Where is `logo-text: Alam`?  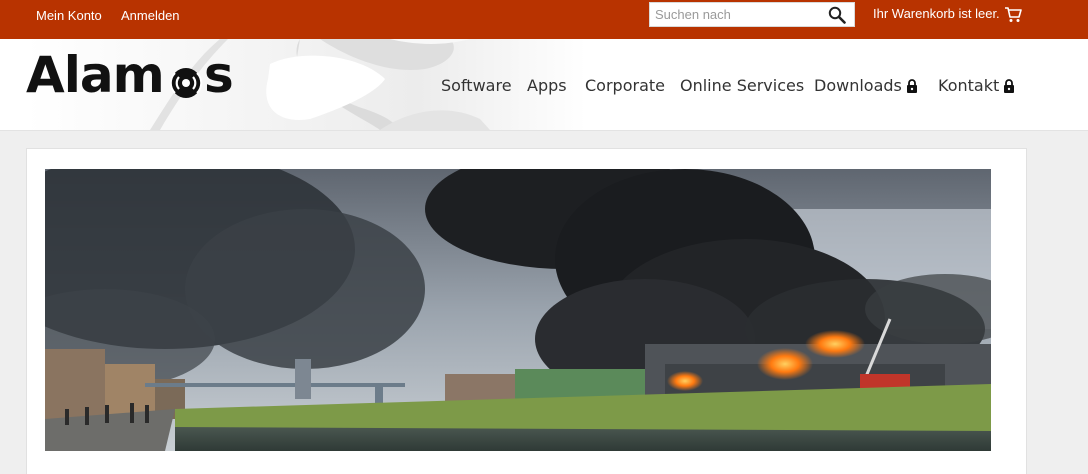 logo-text: Alam is located at coordinates (95, 75).